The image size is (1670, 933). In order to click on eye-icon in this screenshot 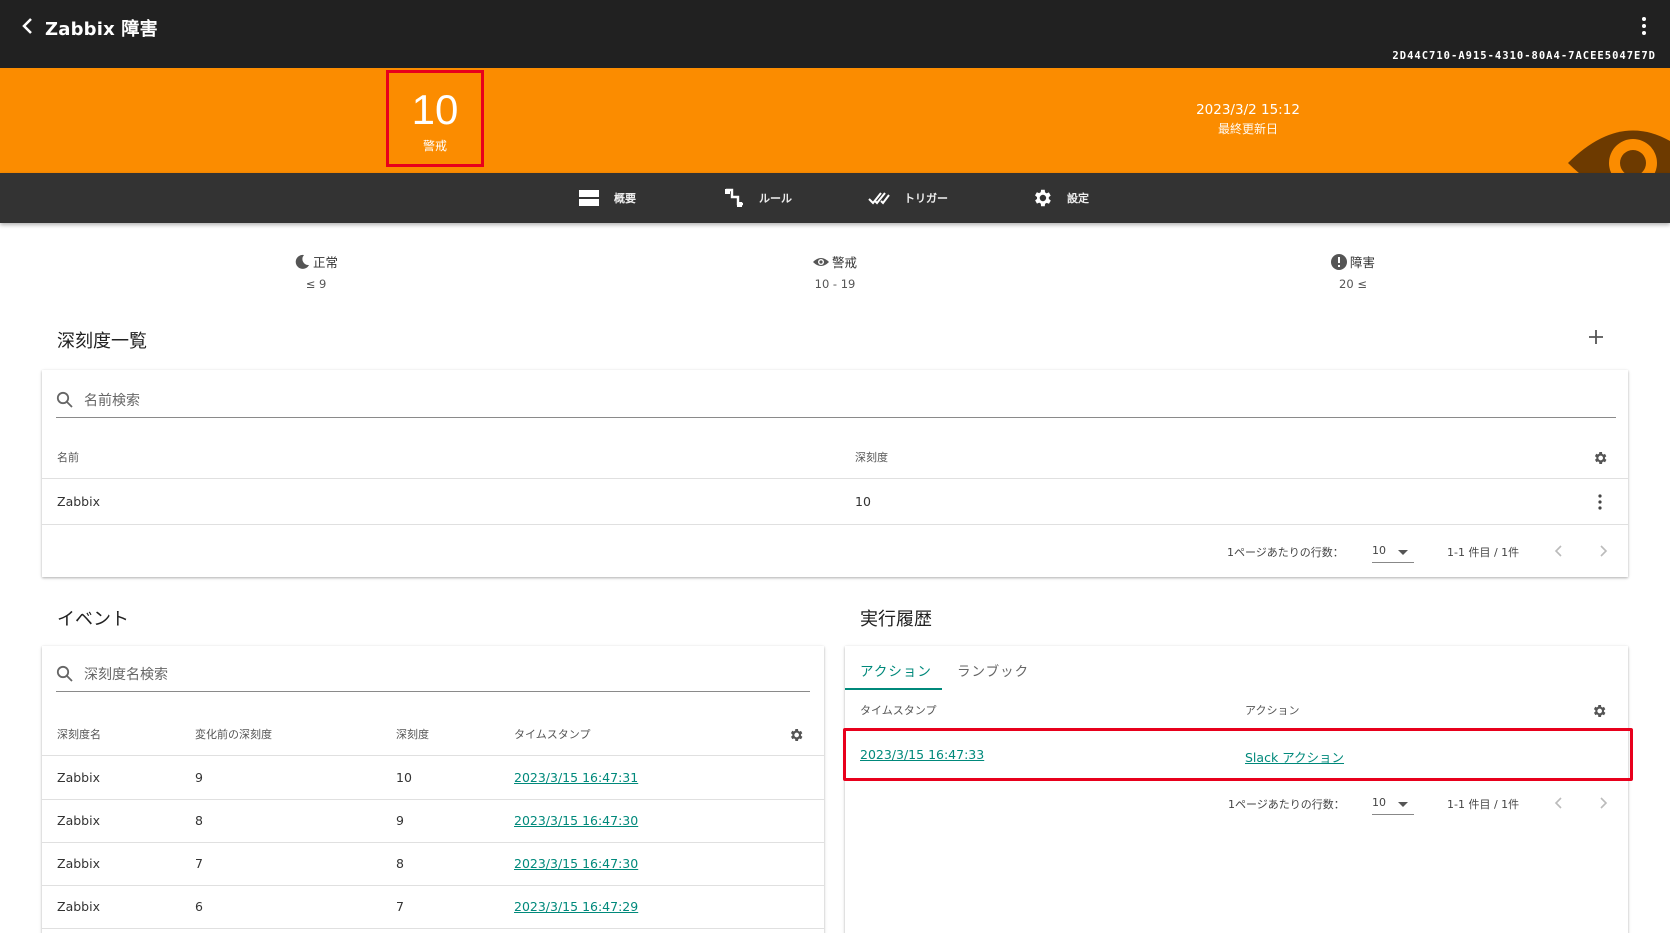, I will do `click(820, 261)`.